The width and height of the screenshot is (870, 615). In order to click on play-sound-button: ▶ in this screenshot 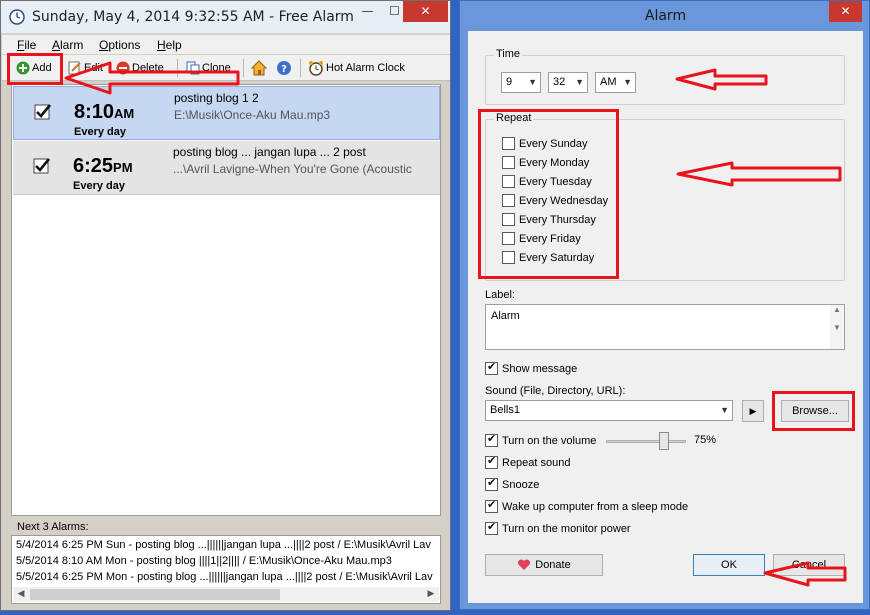, I will do `click(753, 411)`.